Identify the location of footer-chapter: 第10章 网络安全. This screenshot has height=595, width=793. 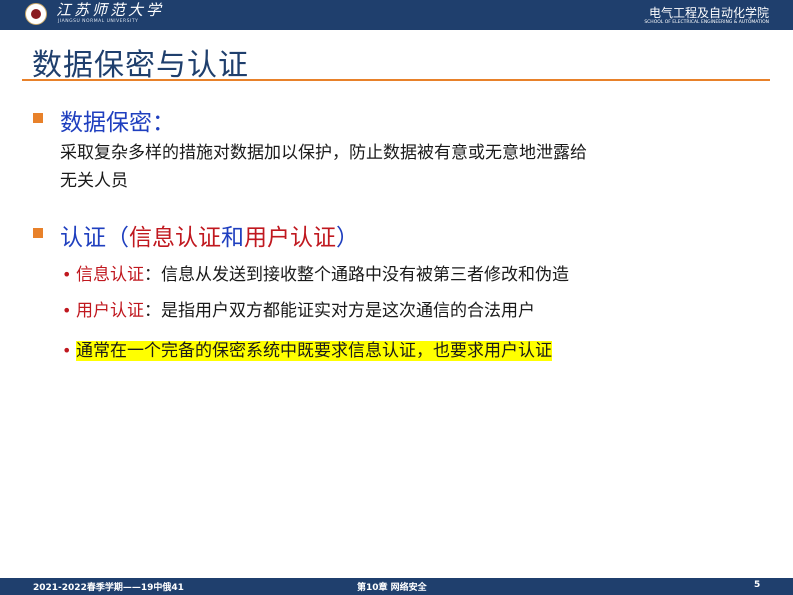
(392, 588).